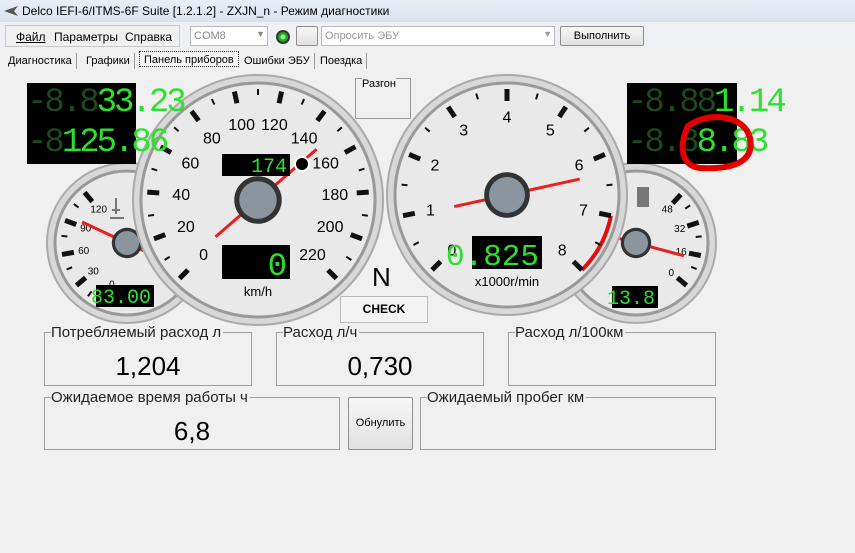  I want to click on tab-diagnostics: Диагностика, so click(40, 61).